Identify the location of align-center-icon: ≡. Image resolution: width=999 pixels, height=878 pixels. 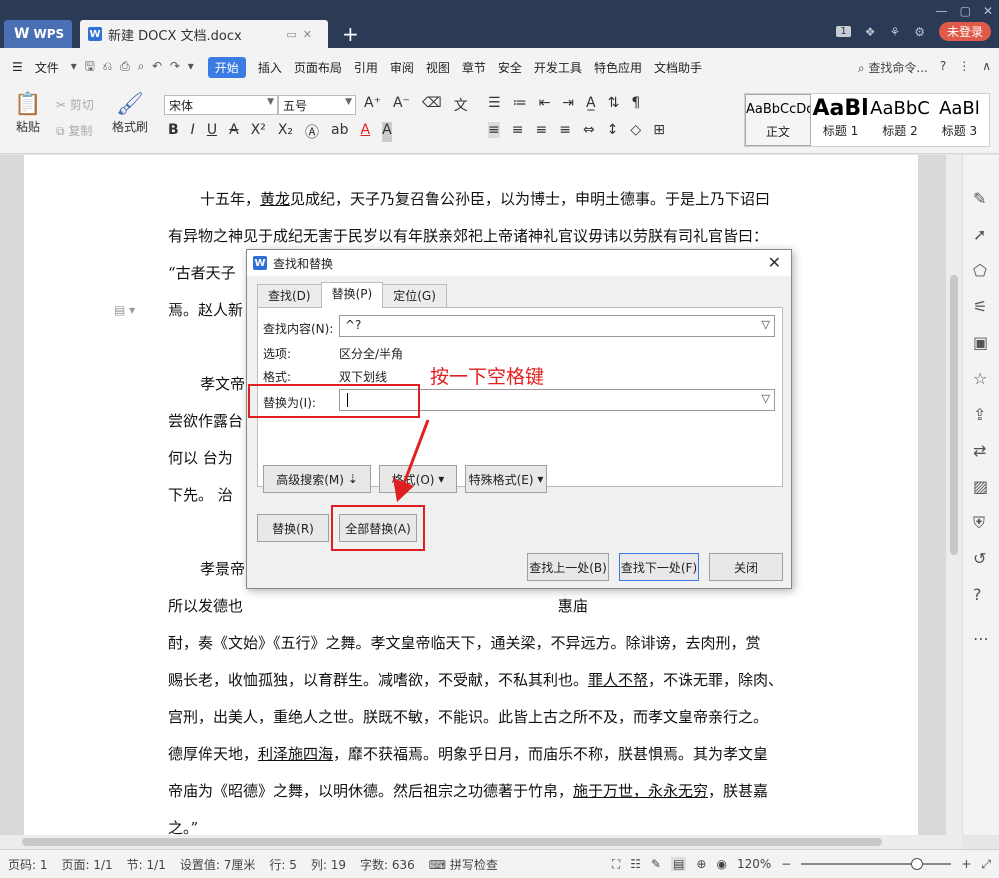
(518, 130).